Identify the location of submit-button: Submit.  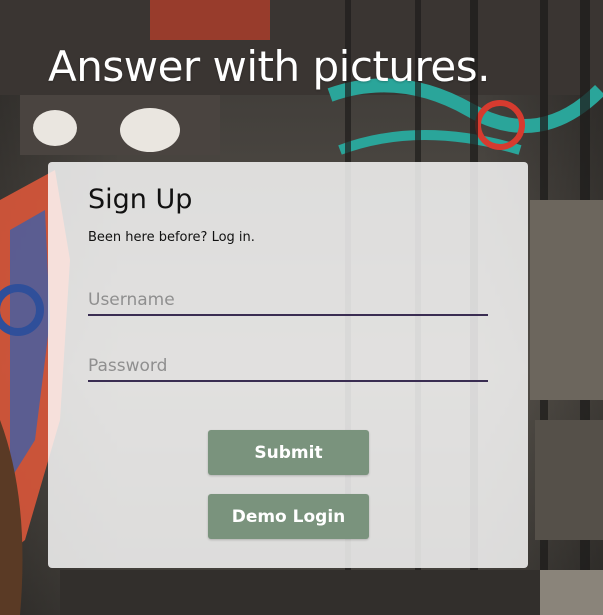
(288, 452).